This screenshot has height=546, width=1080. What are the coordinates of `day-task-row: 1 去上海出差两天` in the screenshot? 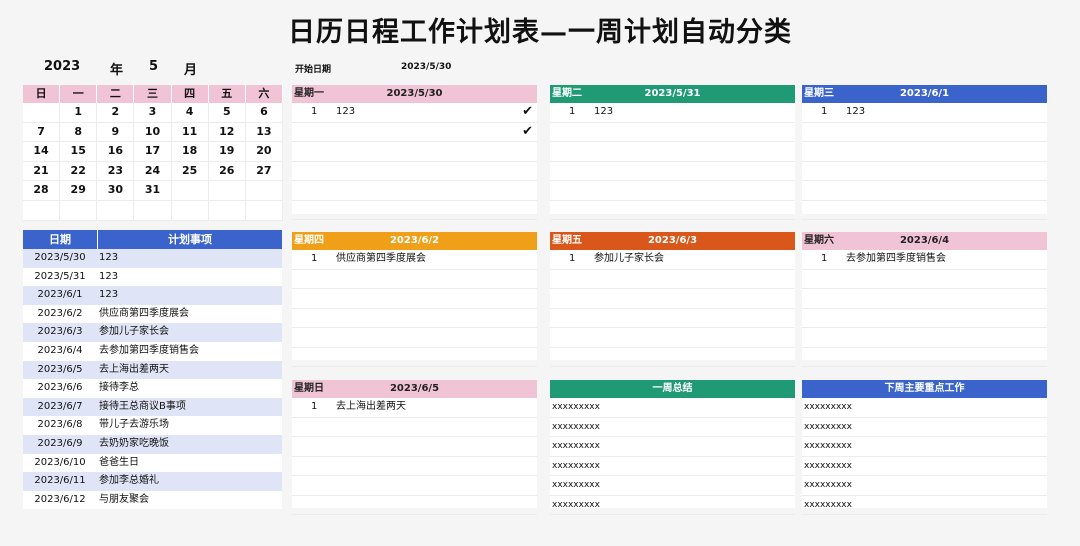 It's located at (414, 408).